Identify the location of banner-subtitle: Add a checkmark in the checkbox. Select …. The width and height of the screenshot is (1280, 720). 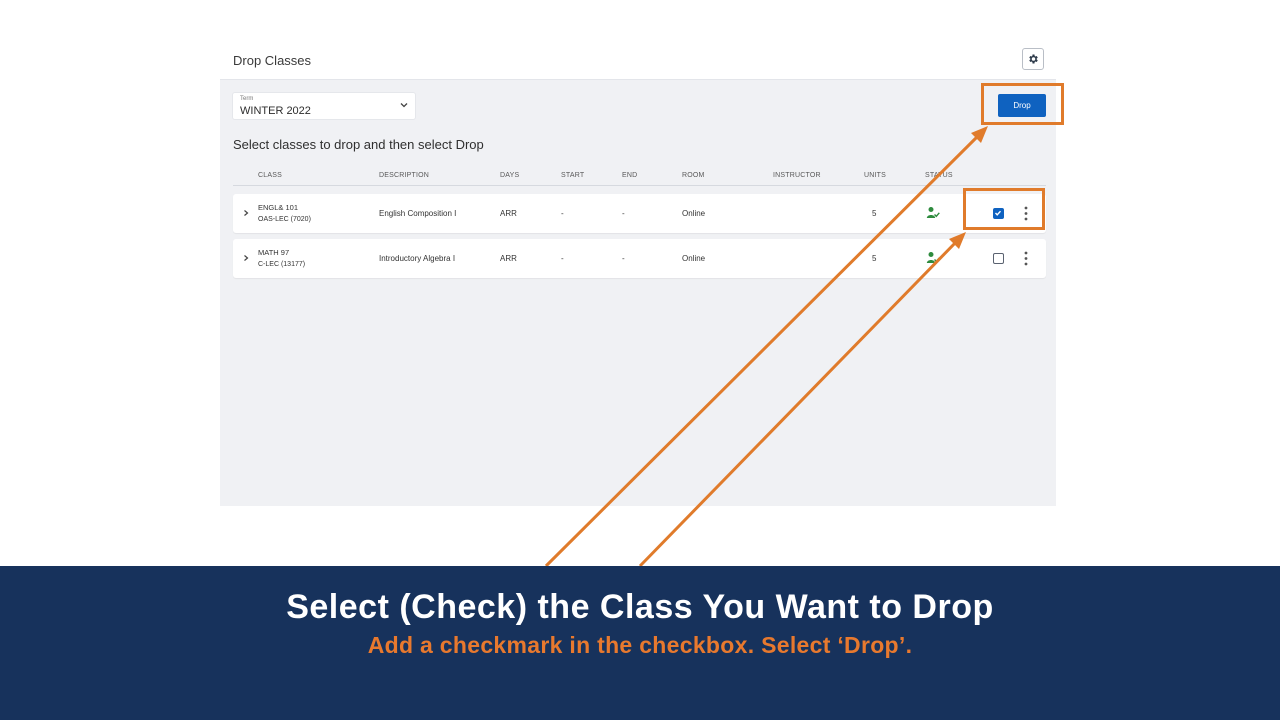
(640, 645).